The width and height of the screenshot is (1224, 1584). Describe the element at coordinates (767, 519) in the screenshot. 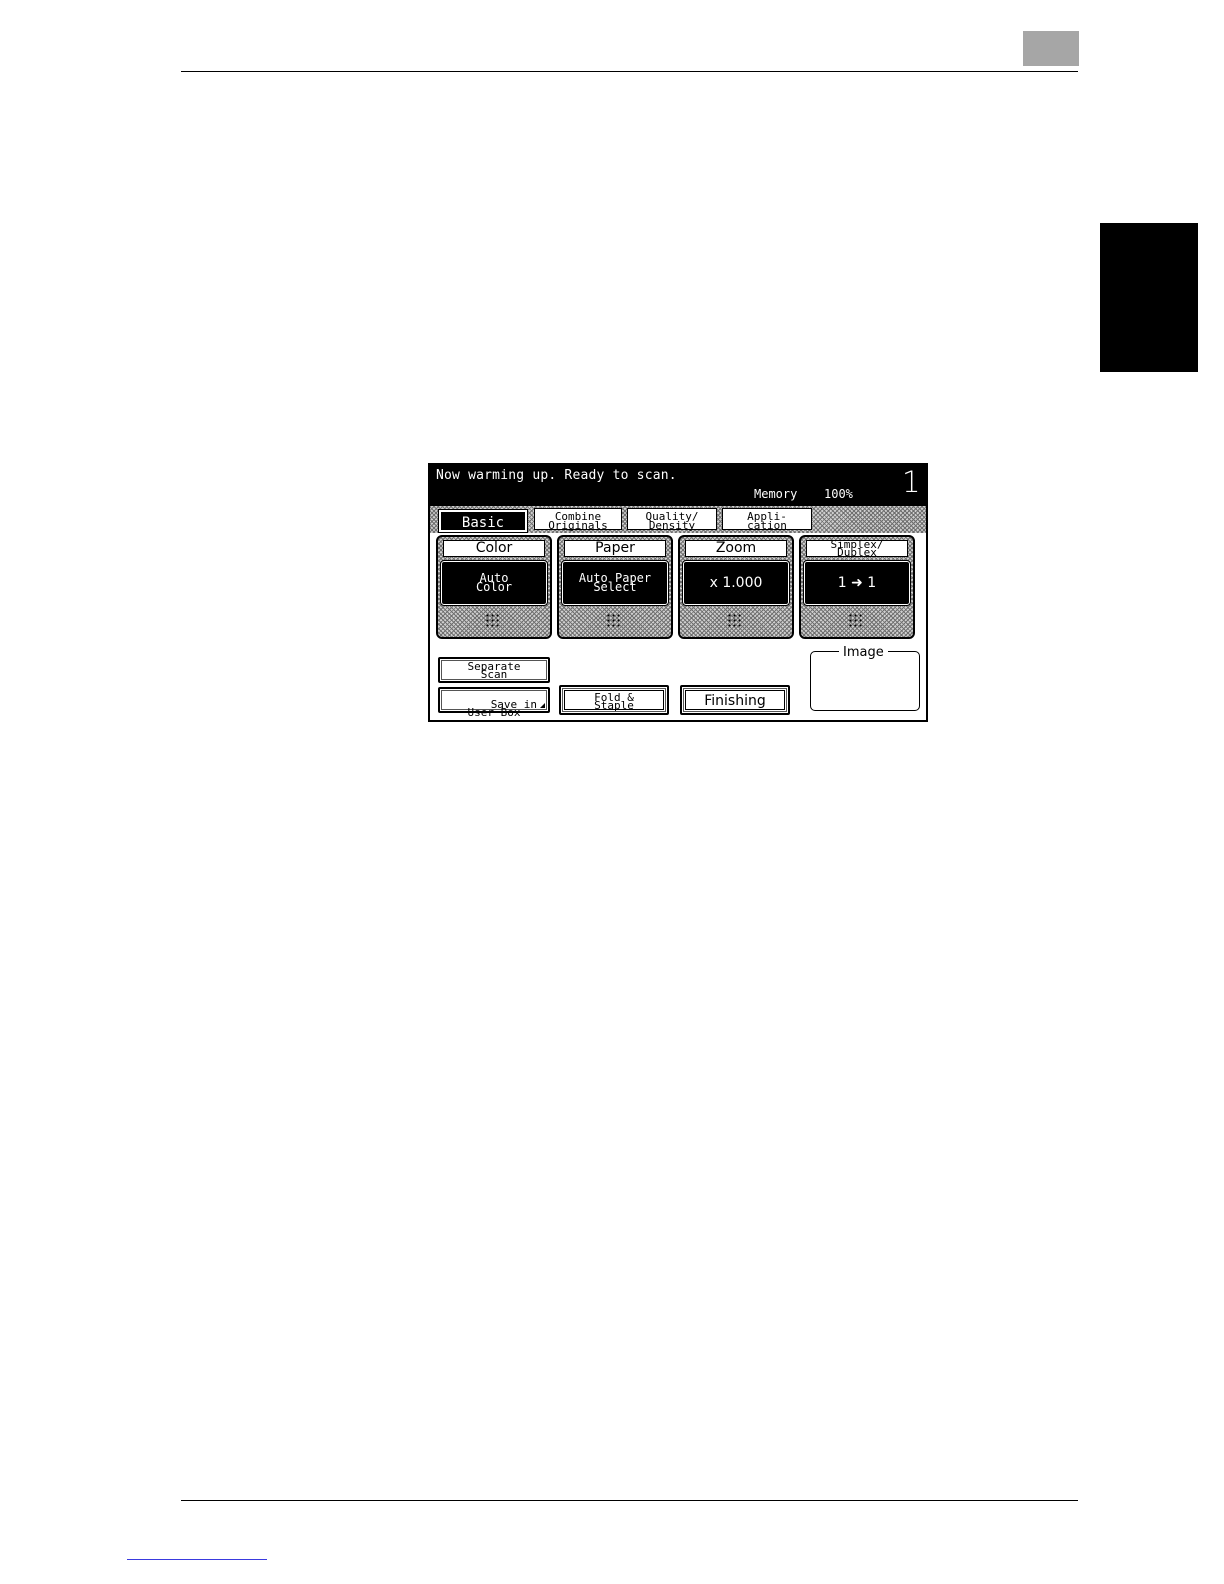

I see `tab-application: Appli- cation` at that location.